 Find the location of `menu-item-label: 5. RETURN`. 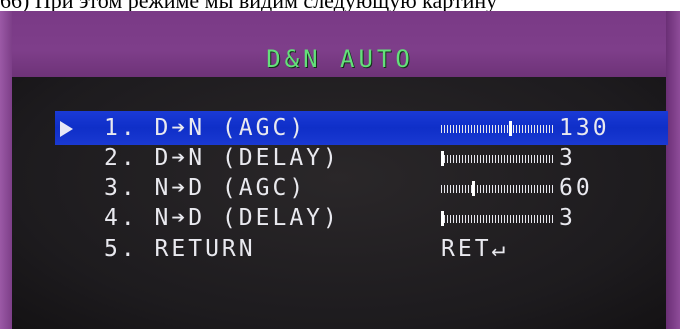

menu-item-label: 5. RETURN is located at coordinates (180, 249).